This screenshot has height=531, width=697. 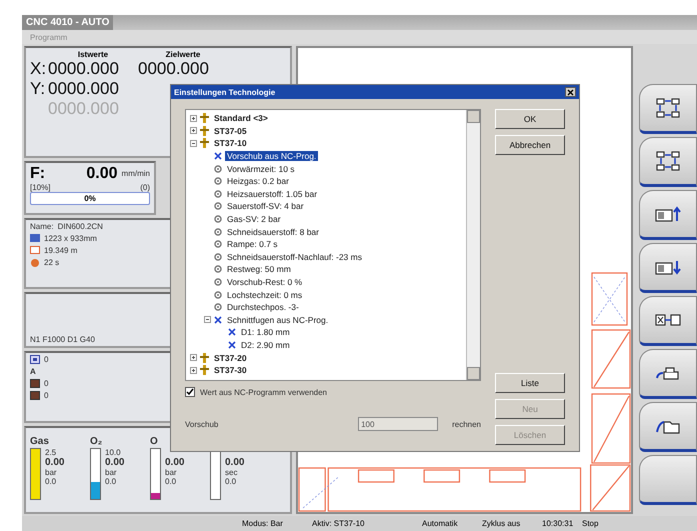 I want to click on cut-length: 19.349 m, so click(x=61, y=250).